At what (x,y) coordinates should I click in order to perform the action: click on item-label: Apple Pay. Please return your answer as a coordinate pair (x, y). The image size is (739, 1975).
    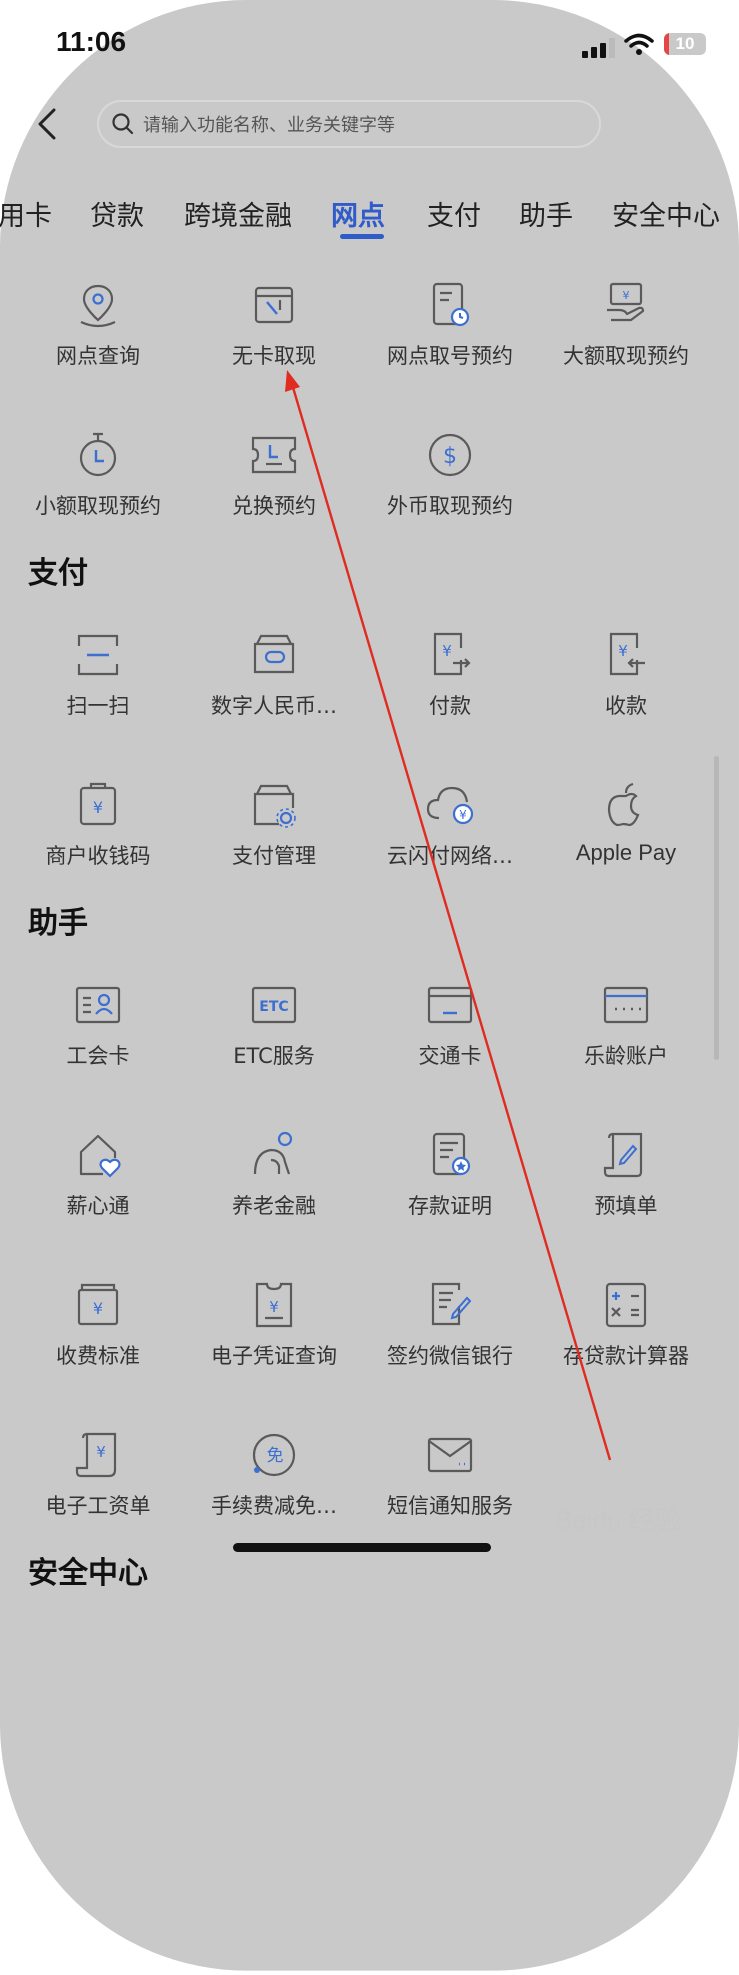
    Looking at the image, I should click on (626, 852).